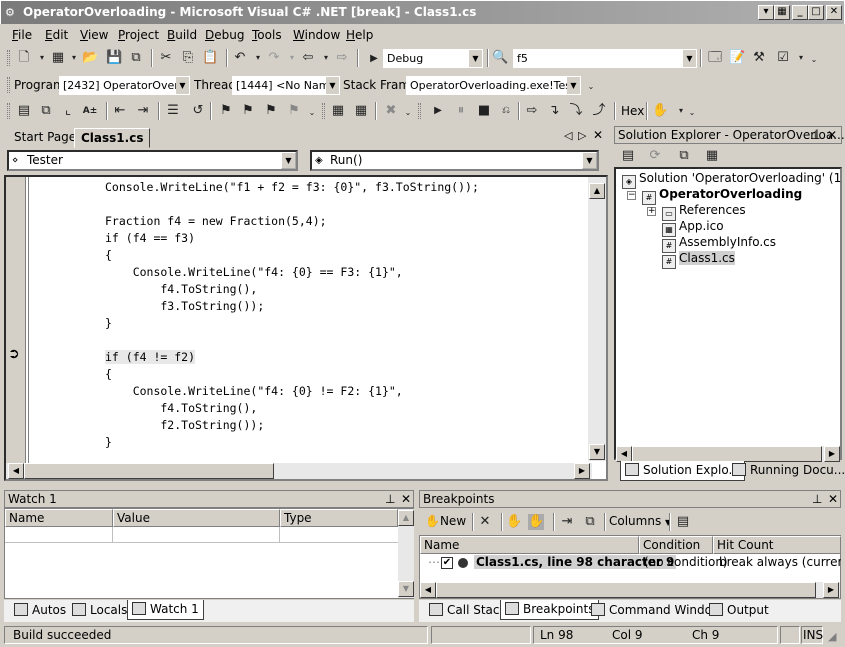  I want to click on clear-bookmarks-icon: ⚑, so click(294, 111).